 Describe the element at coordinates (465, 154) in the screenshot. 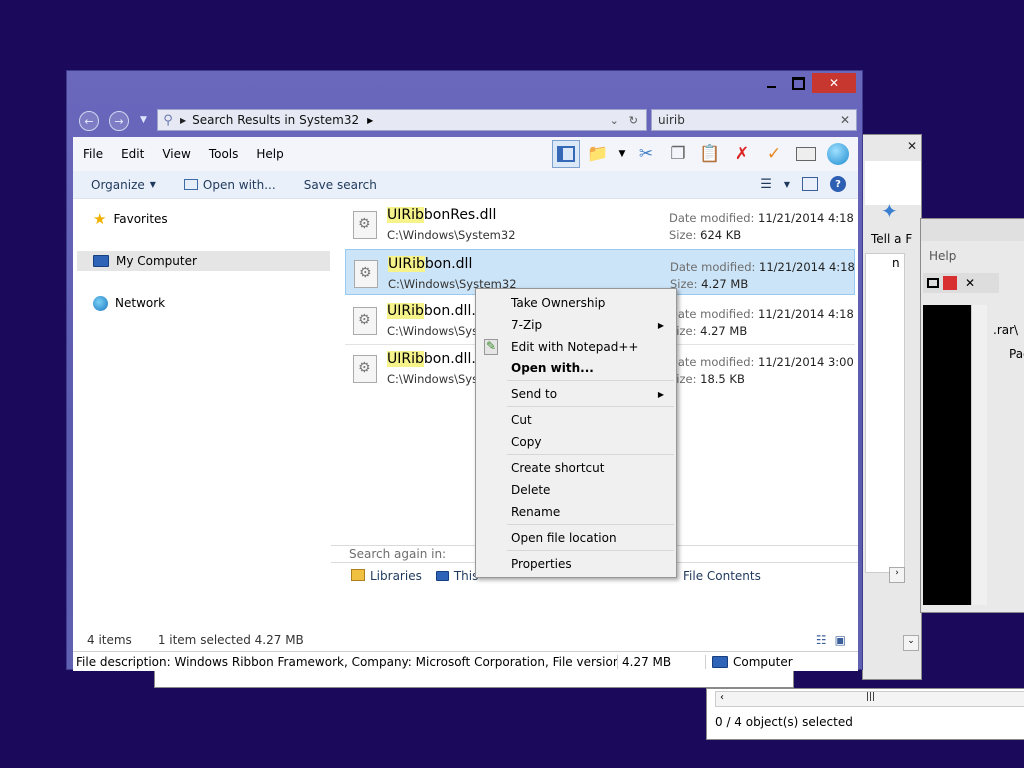

I see `menu-bar: File Edit View Tools Help 📁 ▼ ✂ ❐ 📋 ✗ ✓` at that location.